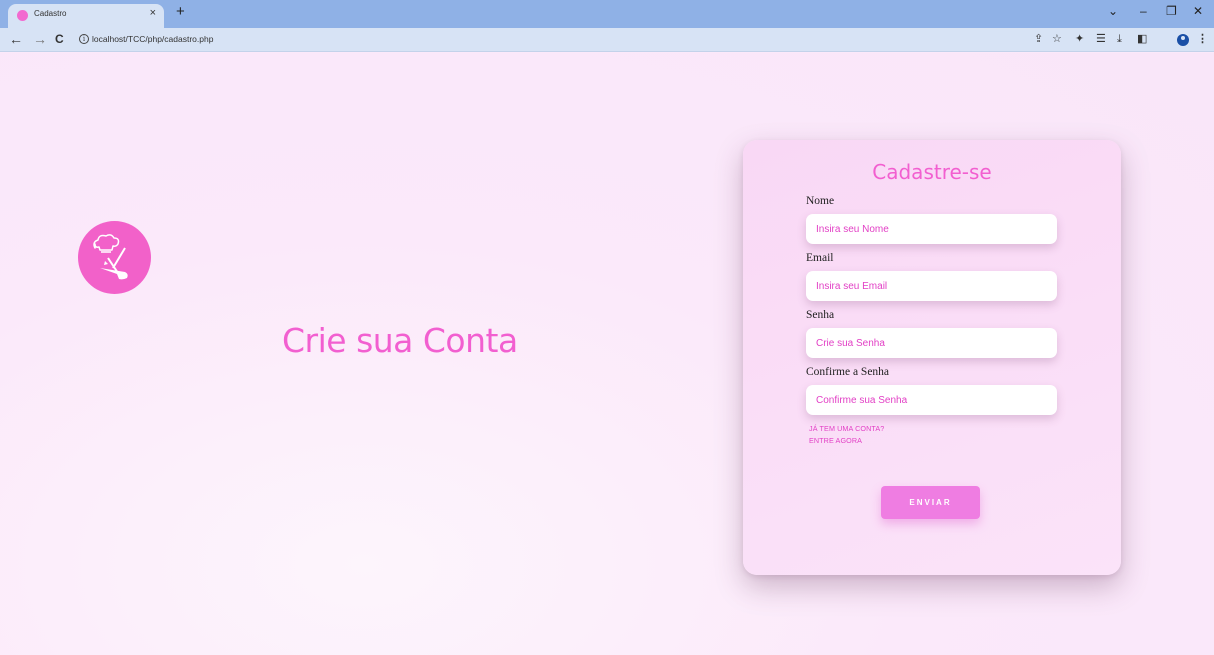 This screenshot has width=1214, height=655. I want to click on confirm-password-label: Confirme a Senha, so click(848, 372).